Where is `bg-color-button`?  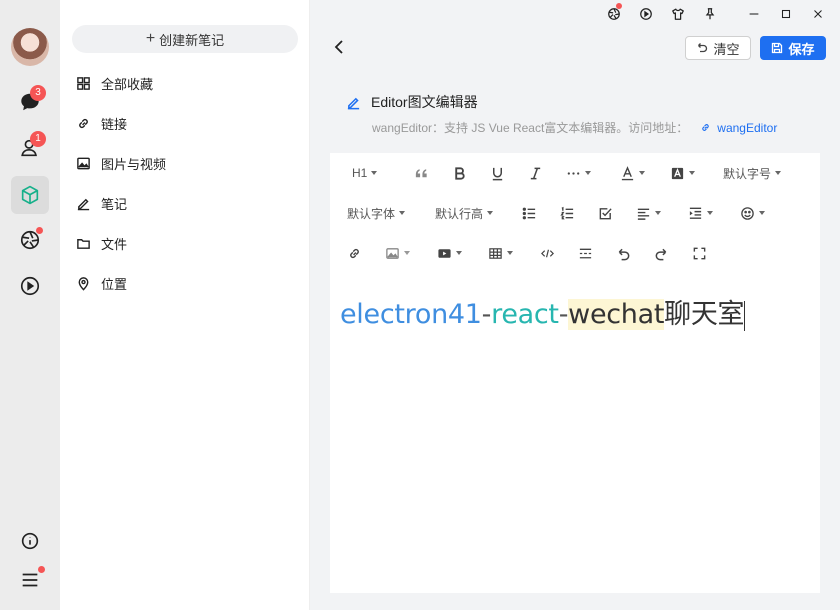
bg-color-button is located at coordinates (682, 173).